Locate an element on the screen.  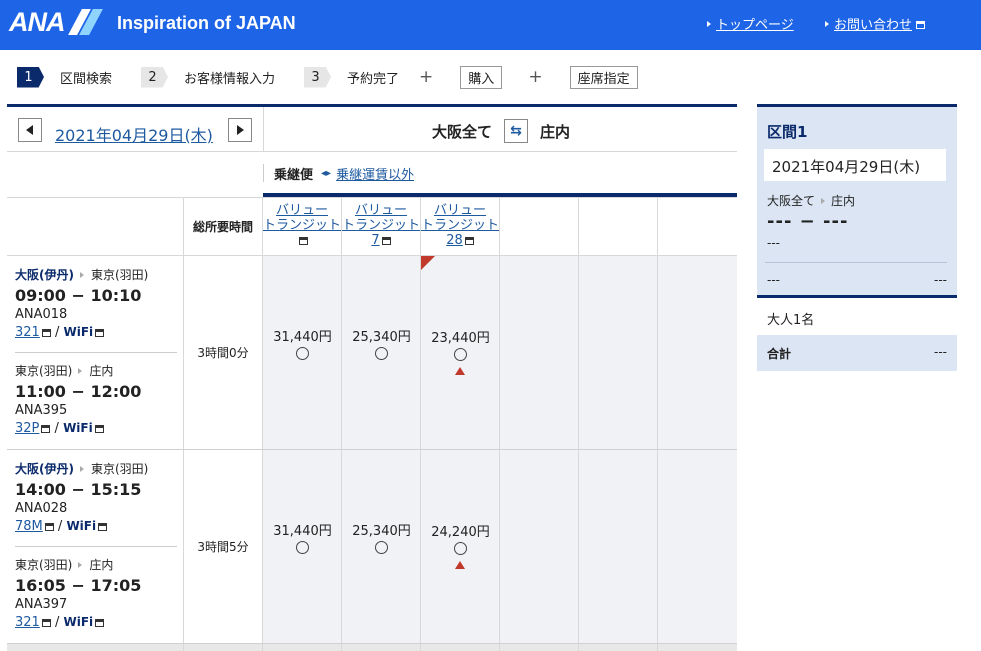
top-page-label: トップページ is located at coordinates (755, 25).